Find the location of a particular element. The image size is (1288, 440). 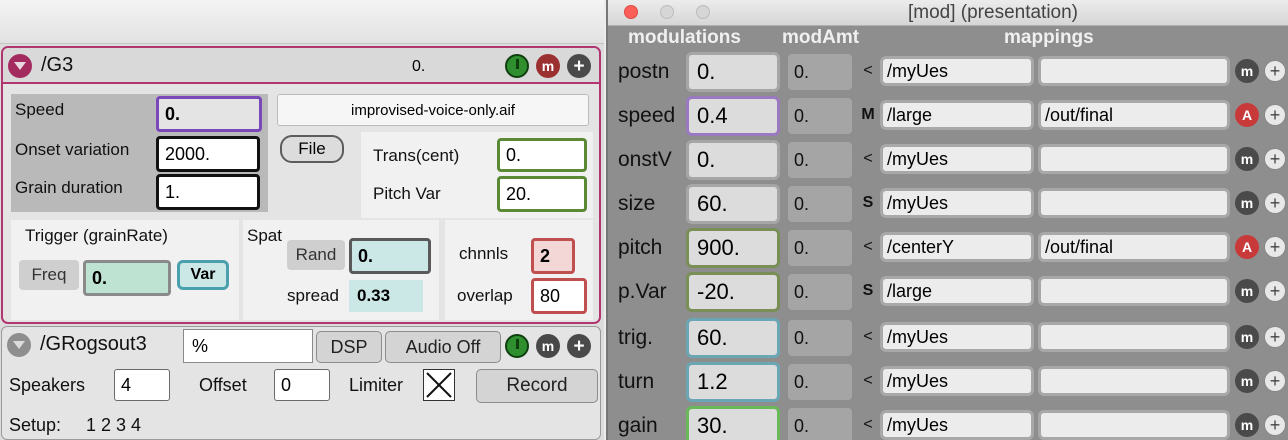

spread-value: 0.33 is located at coordinates (386, 296).